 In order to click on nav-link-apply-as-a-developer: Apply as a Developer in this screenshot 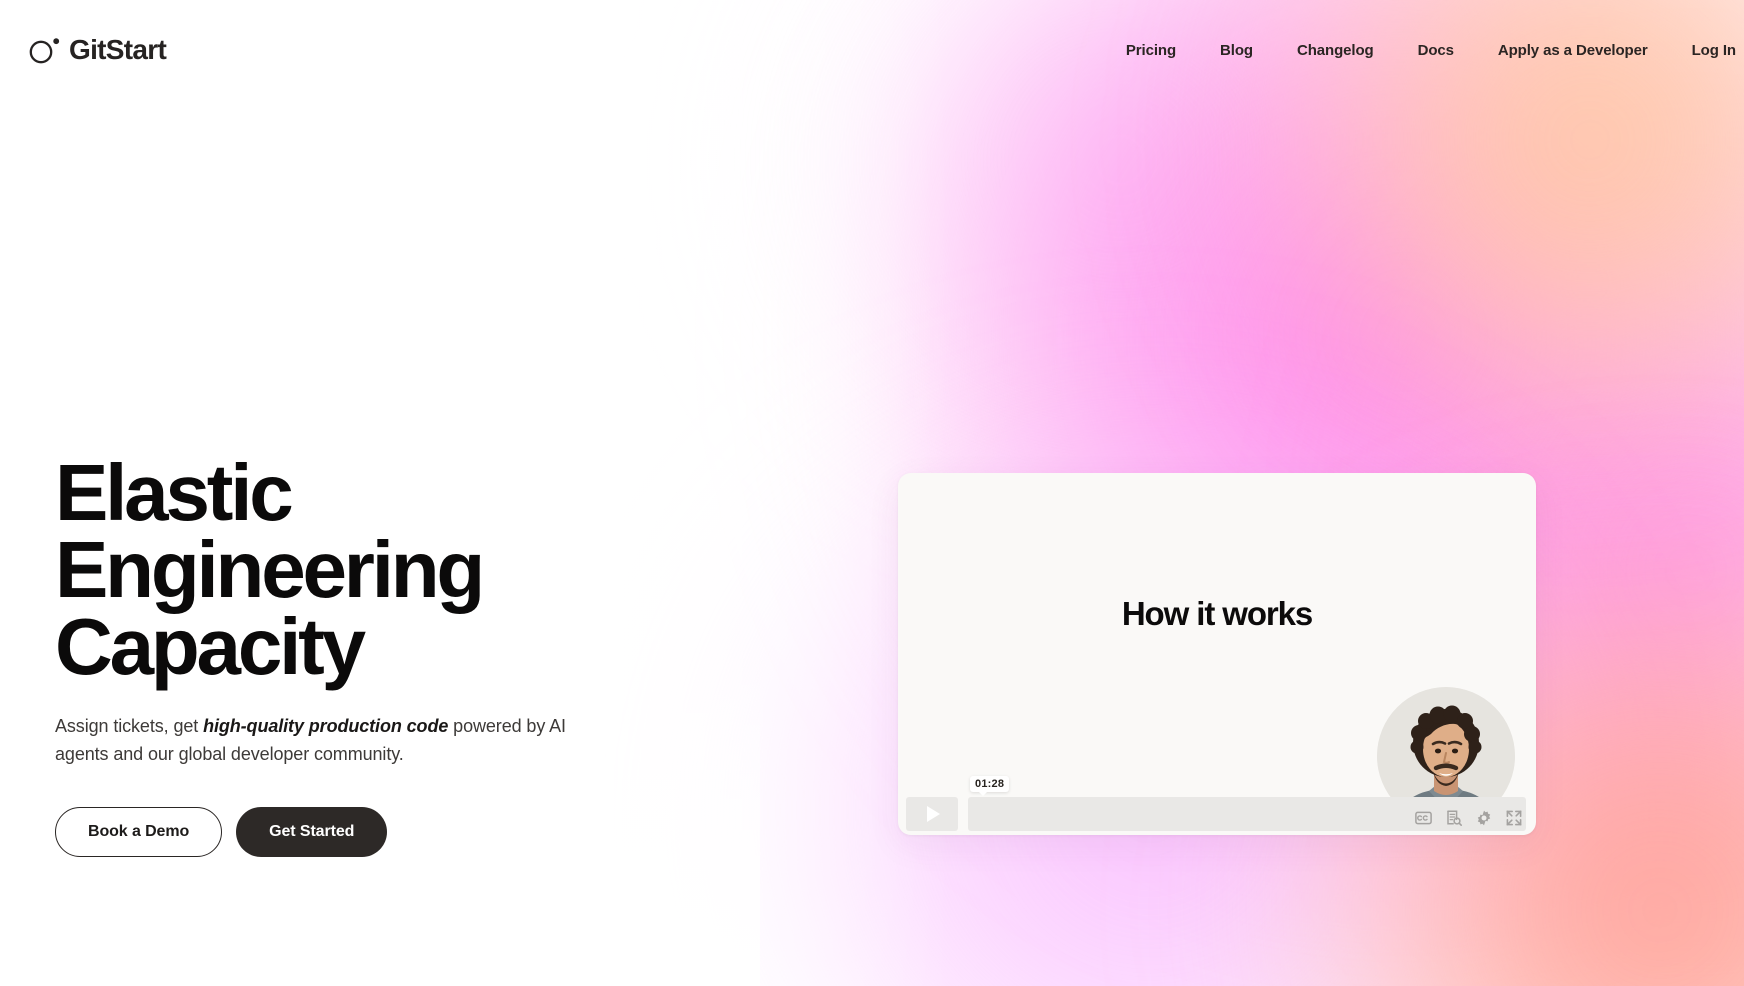, I will do `click(1573, 50)`.